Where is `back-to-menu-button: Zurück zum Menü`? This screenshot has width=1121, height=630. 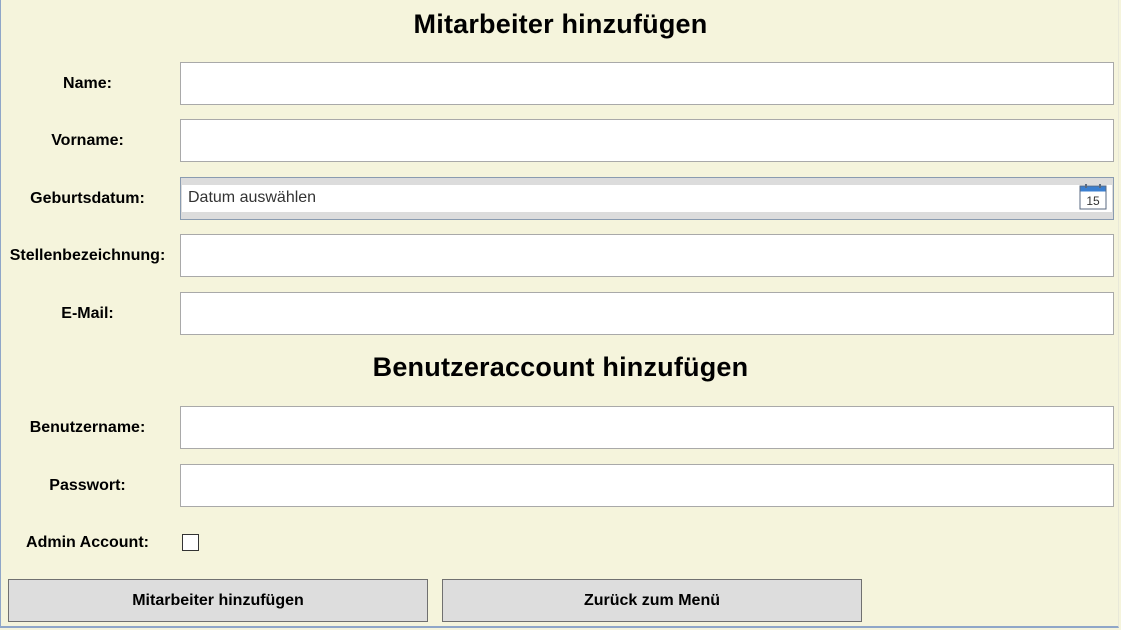 back-to-menu-button: Zurück zum Menü is located at coordinates (652, 600).